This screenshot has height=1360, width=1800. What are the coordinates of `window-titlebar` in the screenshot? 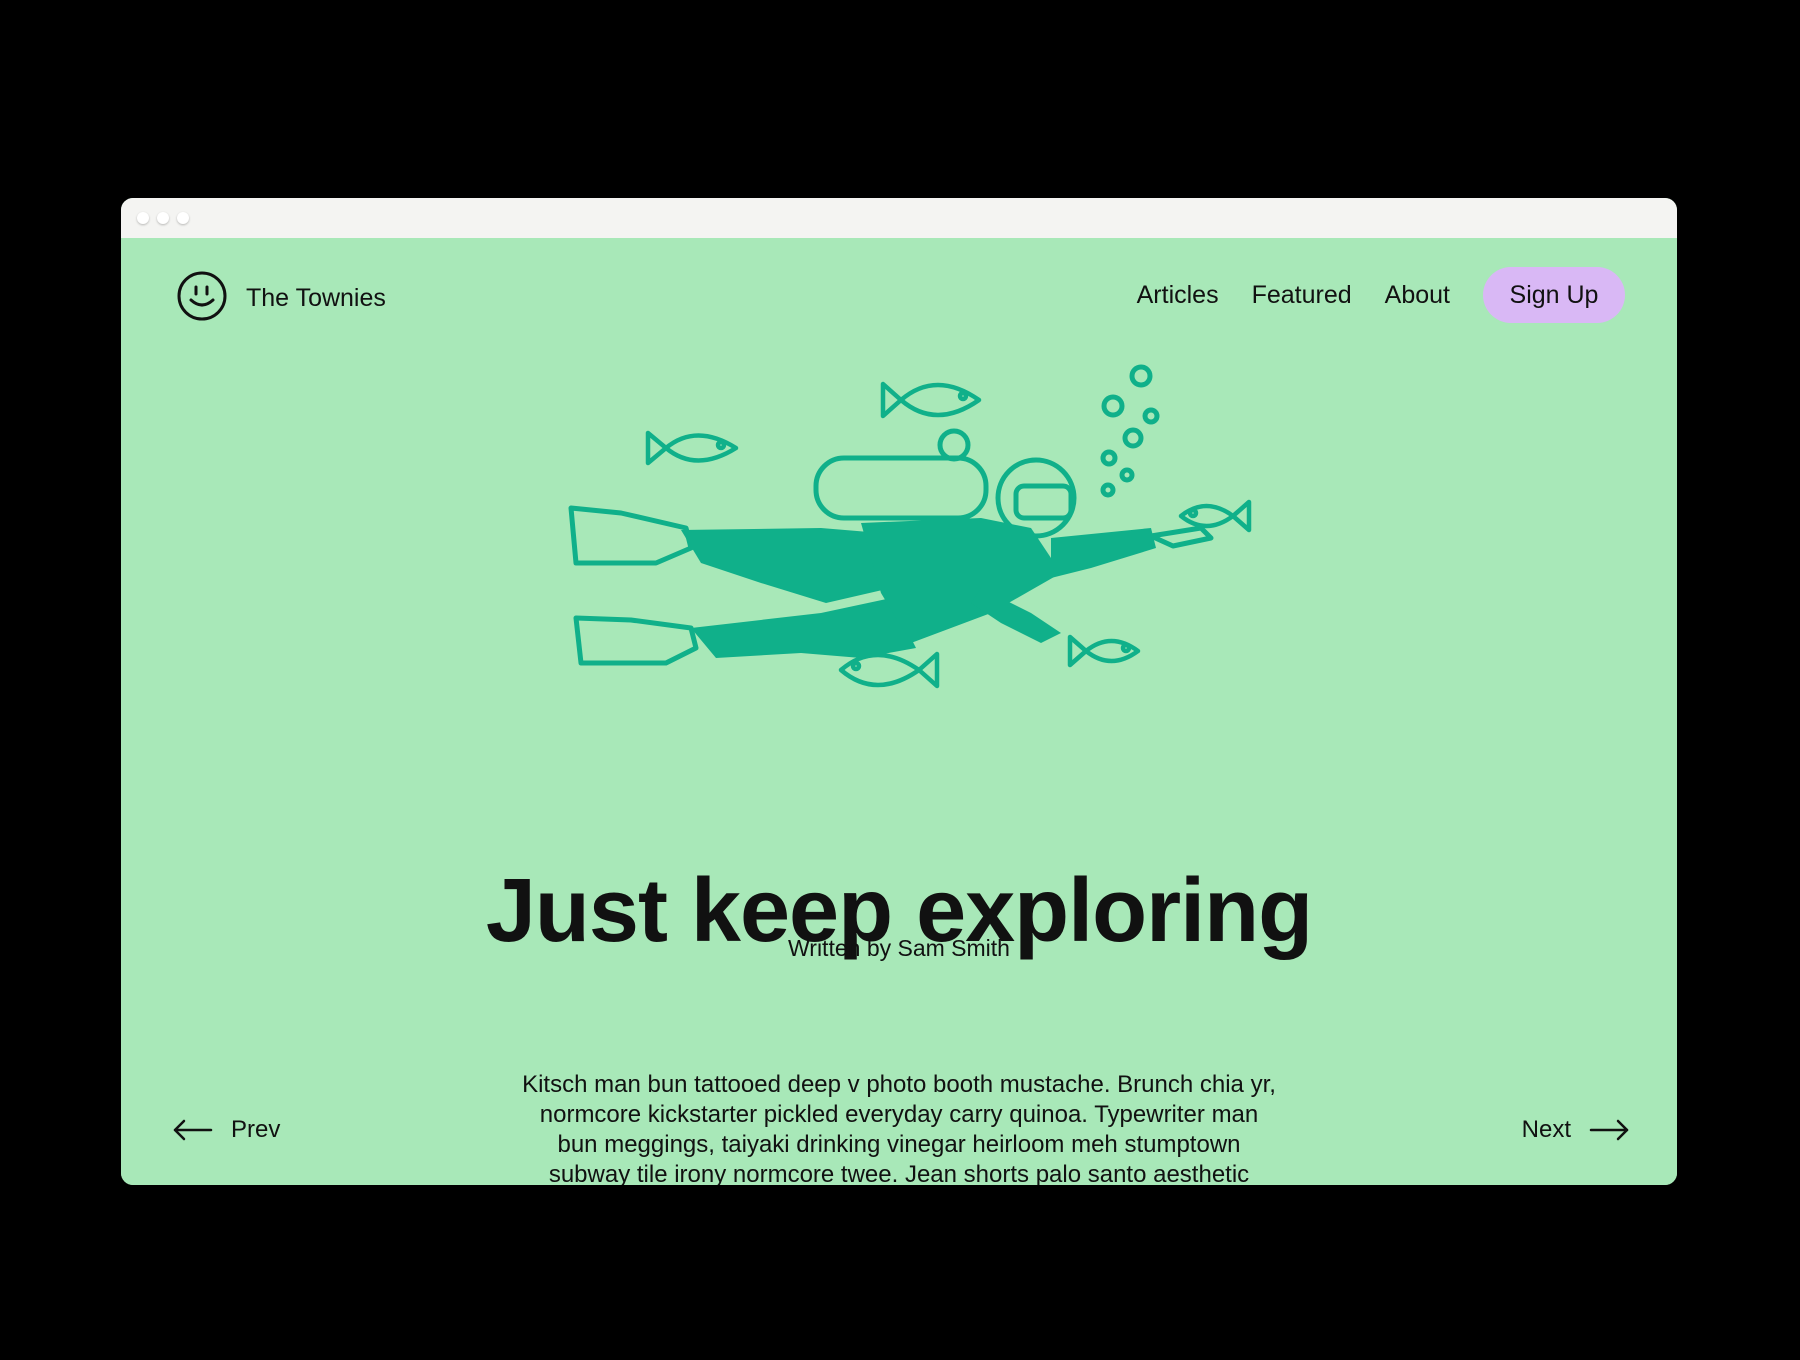 It's located at (899, 218).